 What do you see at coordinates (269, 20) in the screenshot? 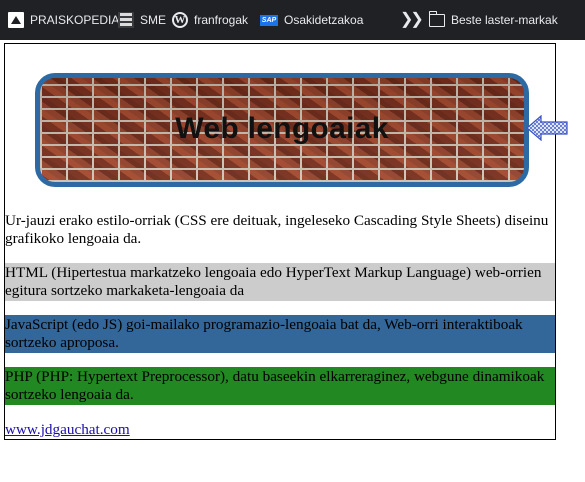
I see `sap-icon: SAP` at bounding box center [269, 20].